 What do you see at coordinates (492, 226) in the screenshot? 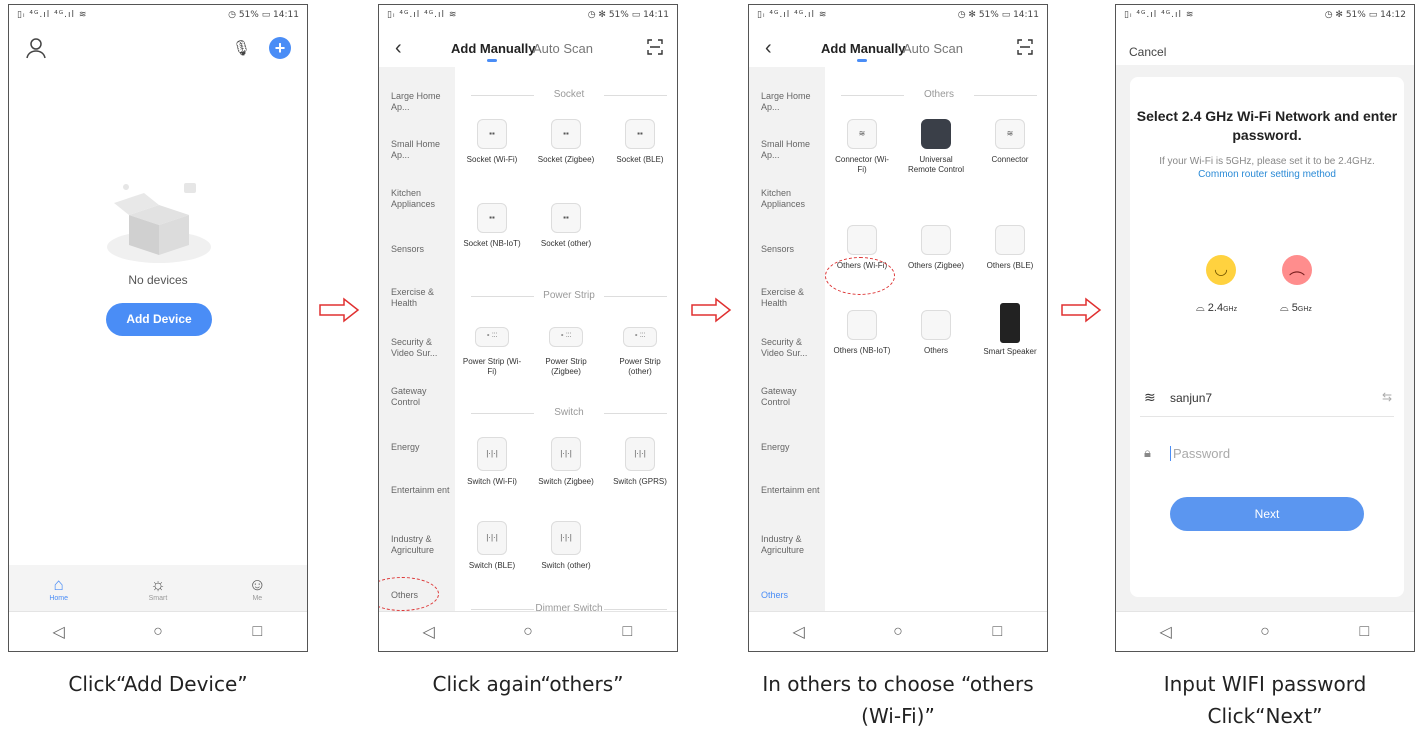
I see `device-tile: ▪▪ Socket (NB-IoT)` at bounding box center [492, 226].